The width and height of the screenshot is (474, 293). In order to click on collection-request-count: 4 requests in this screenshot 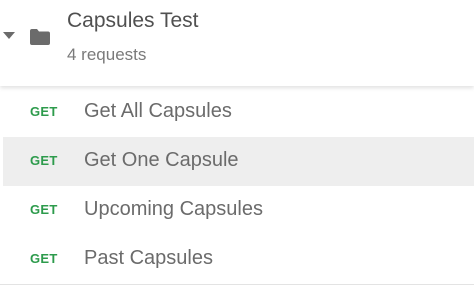, I will do `click(107, 54)`.